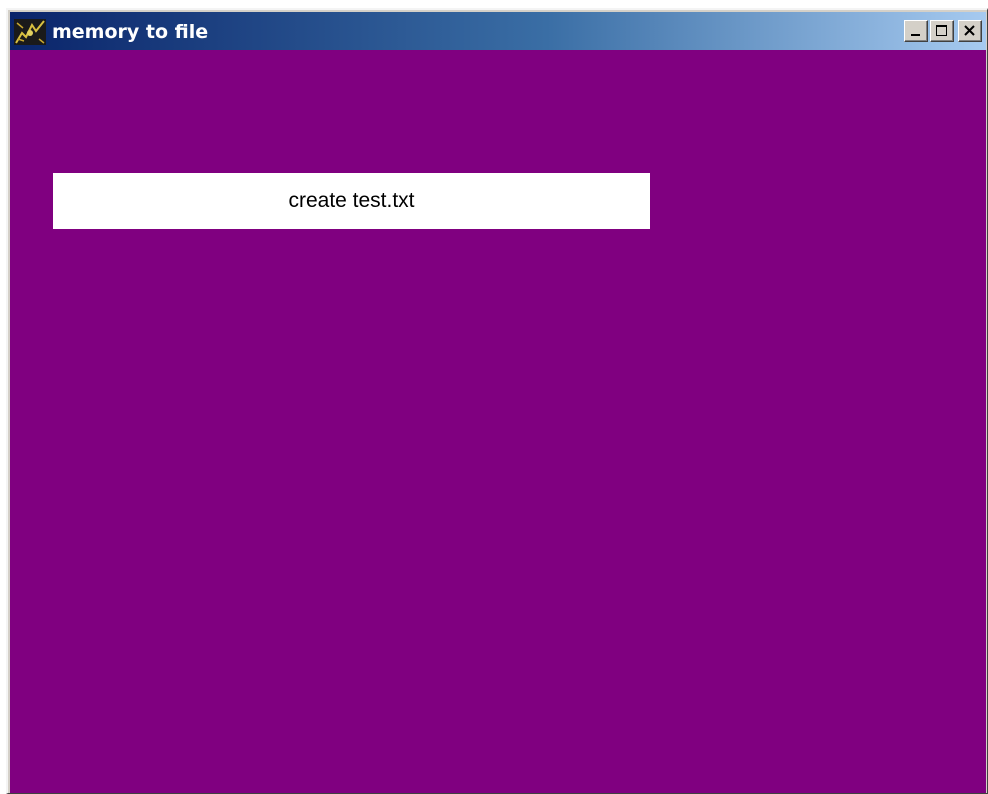 This screenshot has height=794, width=988. I want to click on maximize-button, so click(942, 31).